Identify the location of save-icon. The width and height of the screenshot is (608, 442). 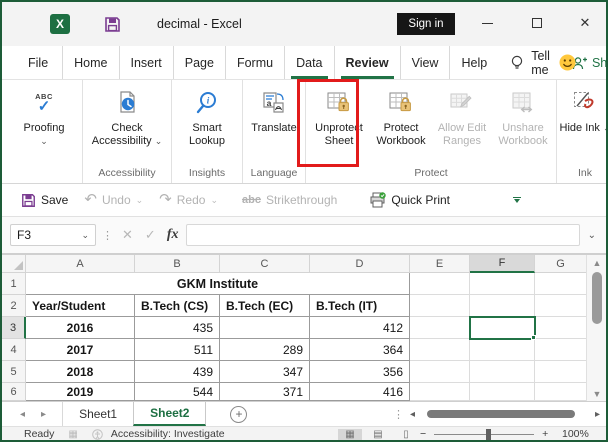
(112, 24).